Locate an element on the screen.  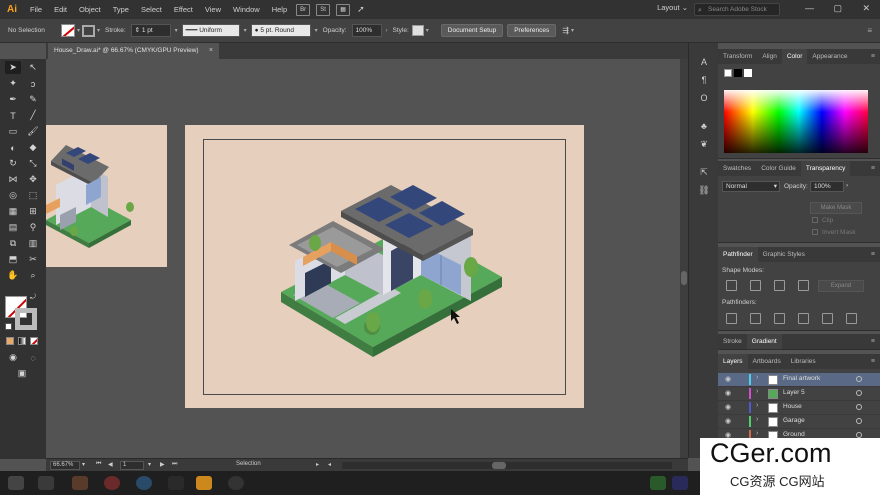
next-artboard-icon: ▶ is located at coordinates (162, 464).